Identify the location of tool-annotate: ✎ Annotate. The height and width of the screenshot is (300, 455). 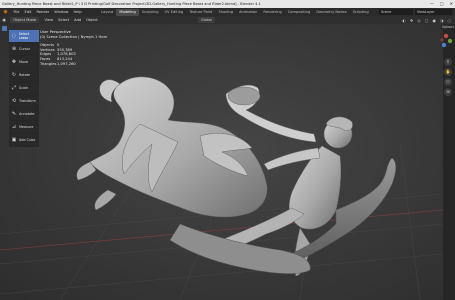
(24, 114).